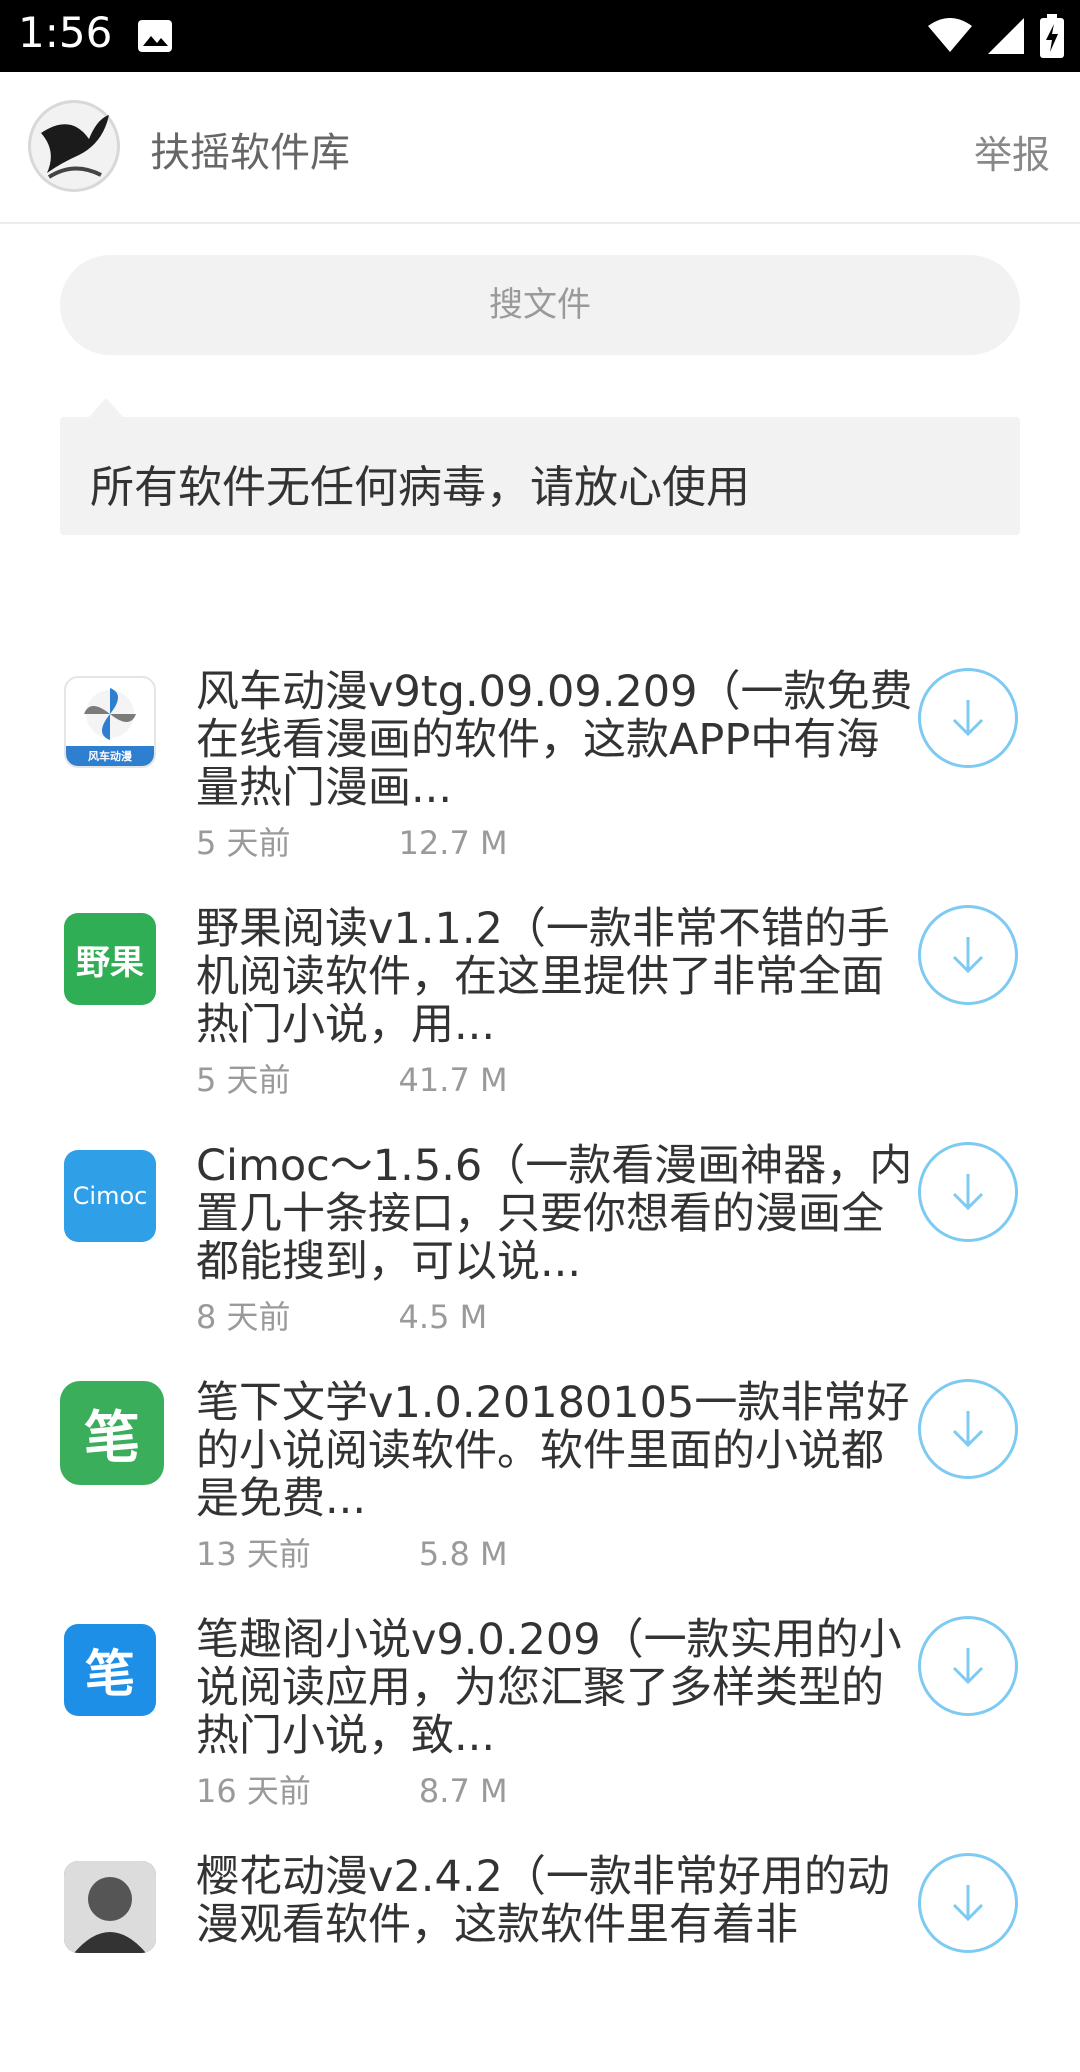  Describe the element at coordinates (950, 35) in the screenshot. I see `wifi-icon` at that location.